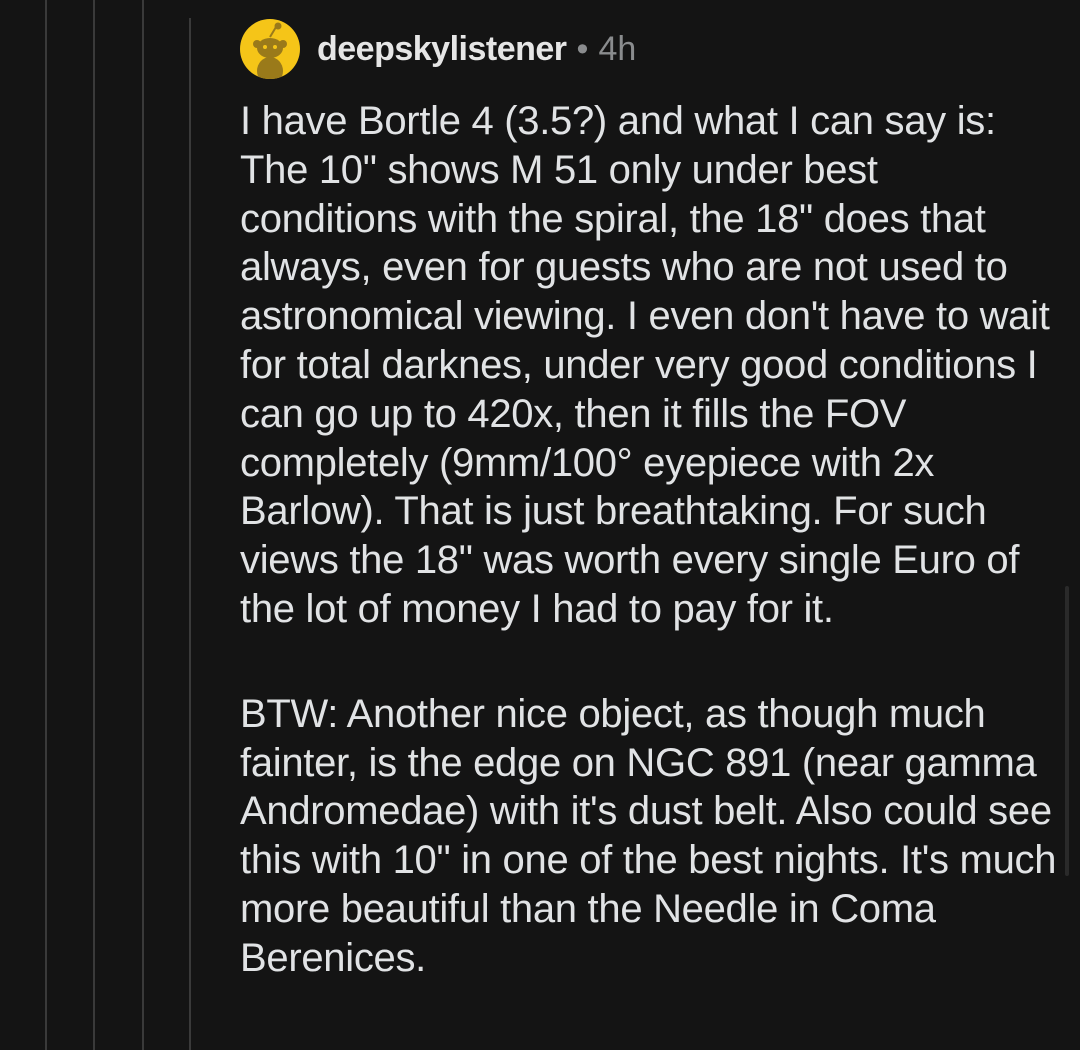 The height and width of the screenshot is (1050, 1080). I want to click on username: deepskylistener, so click(442, 49).